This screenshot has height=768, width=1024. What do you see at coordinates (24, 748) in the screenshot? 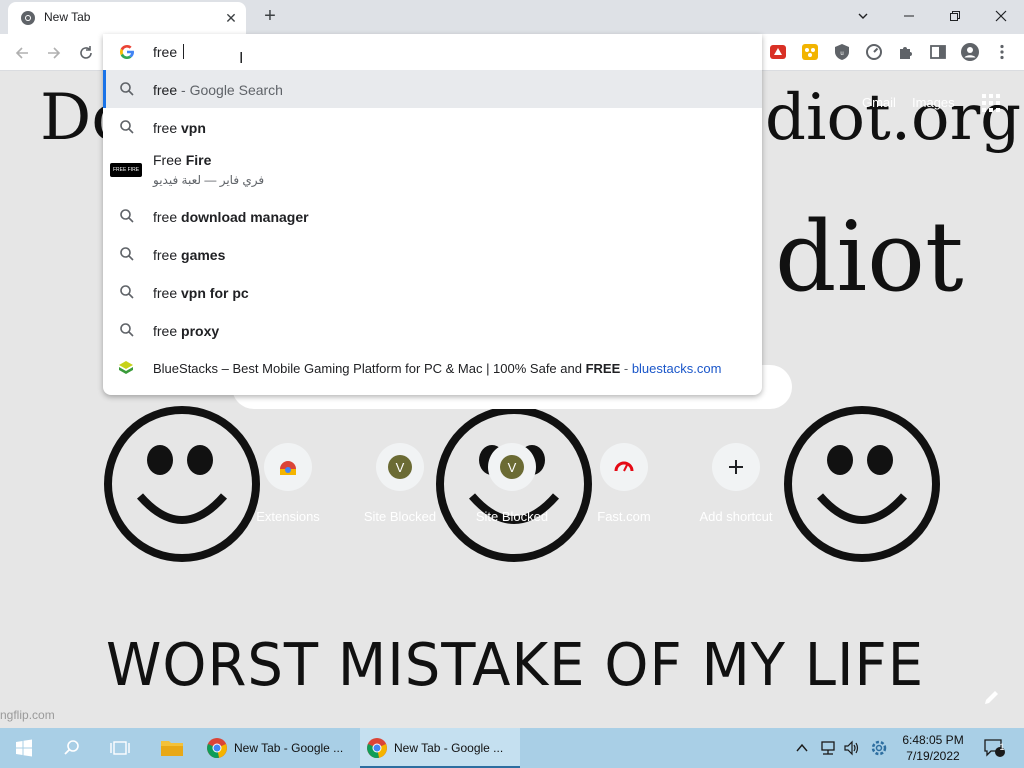
I see `start-windows-icon` at bounding box center [24, 748].